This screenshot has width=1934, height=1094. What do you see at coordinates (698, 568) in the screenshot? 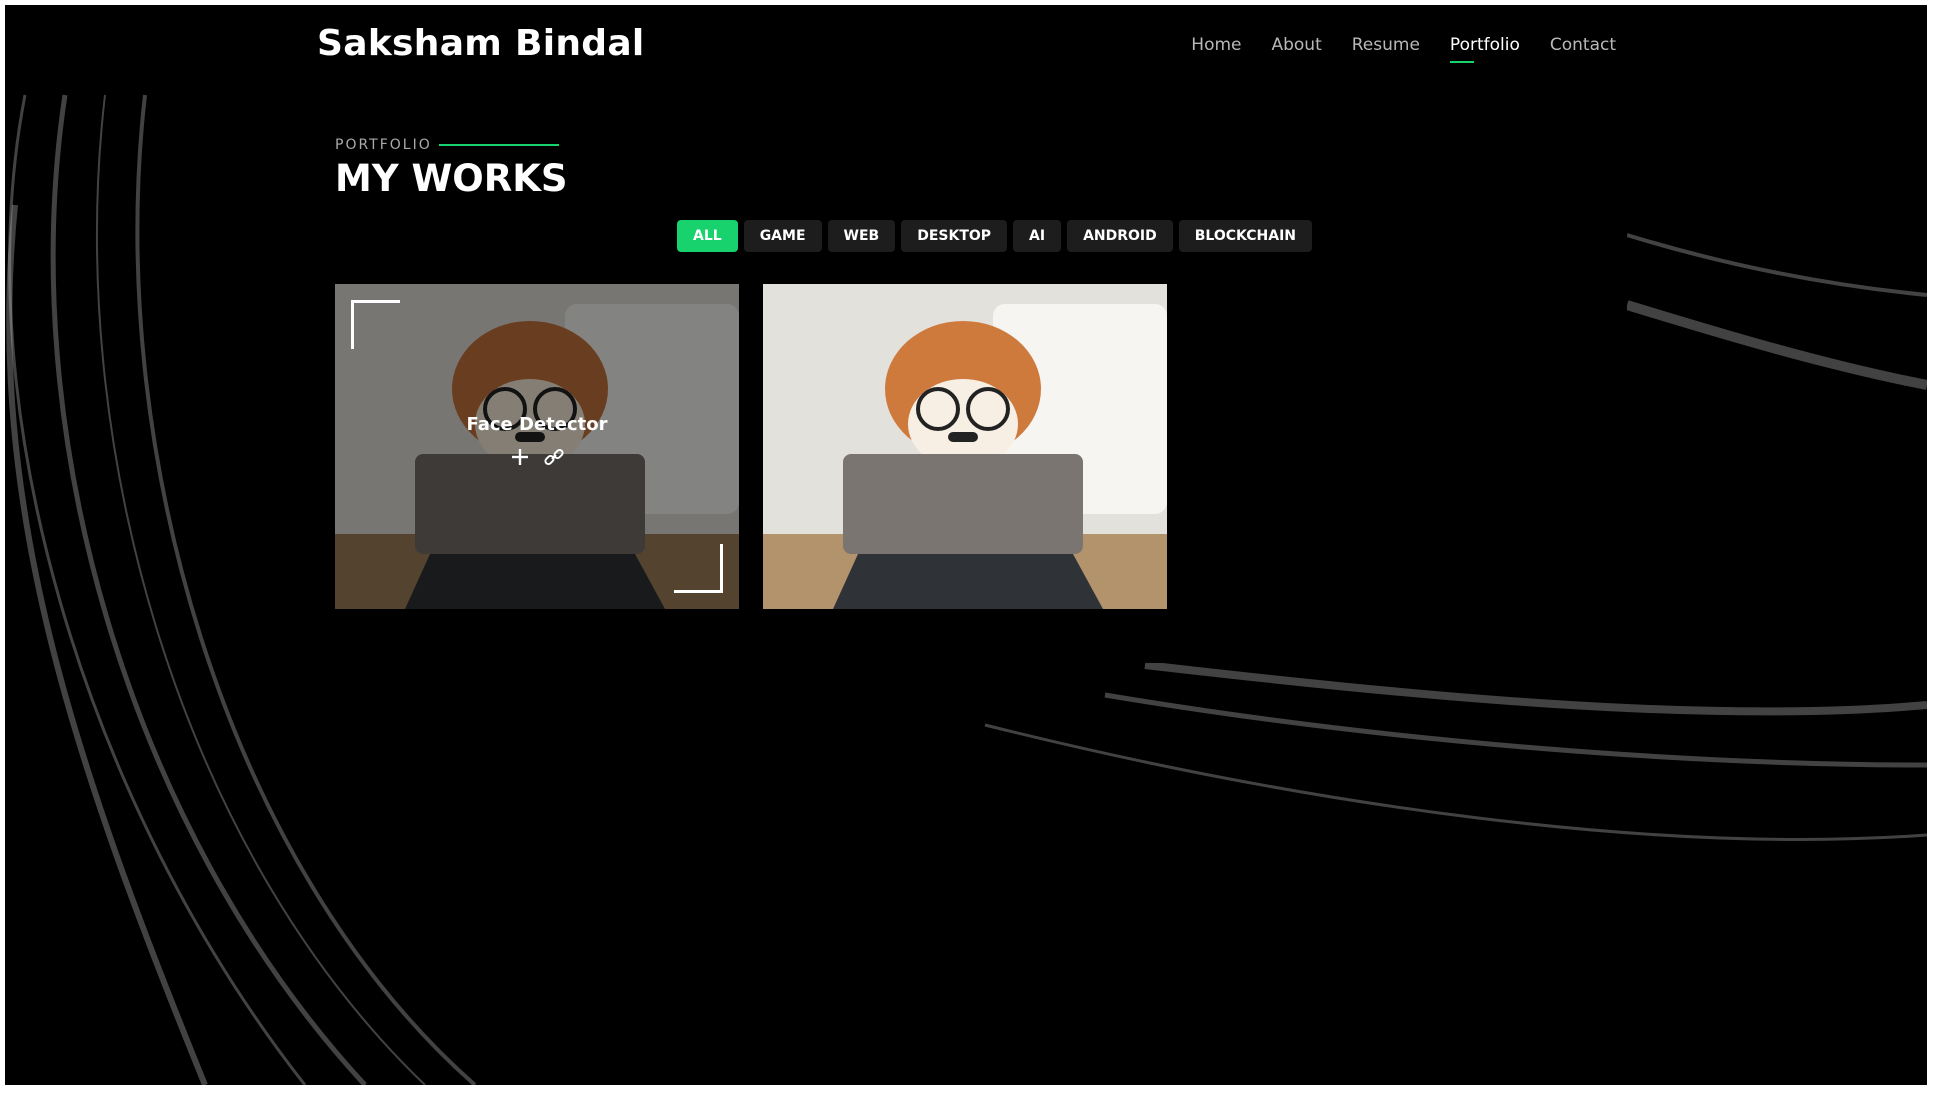
I see `corner-frame-bottom-right` at bounding box center [698, 568].